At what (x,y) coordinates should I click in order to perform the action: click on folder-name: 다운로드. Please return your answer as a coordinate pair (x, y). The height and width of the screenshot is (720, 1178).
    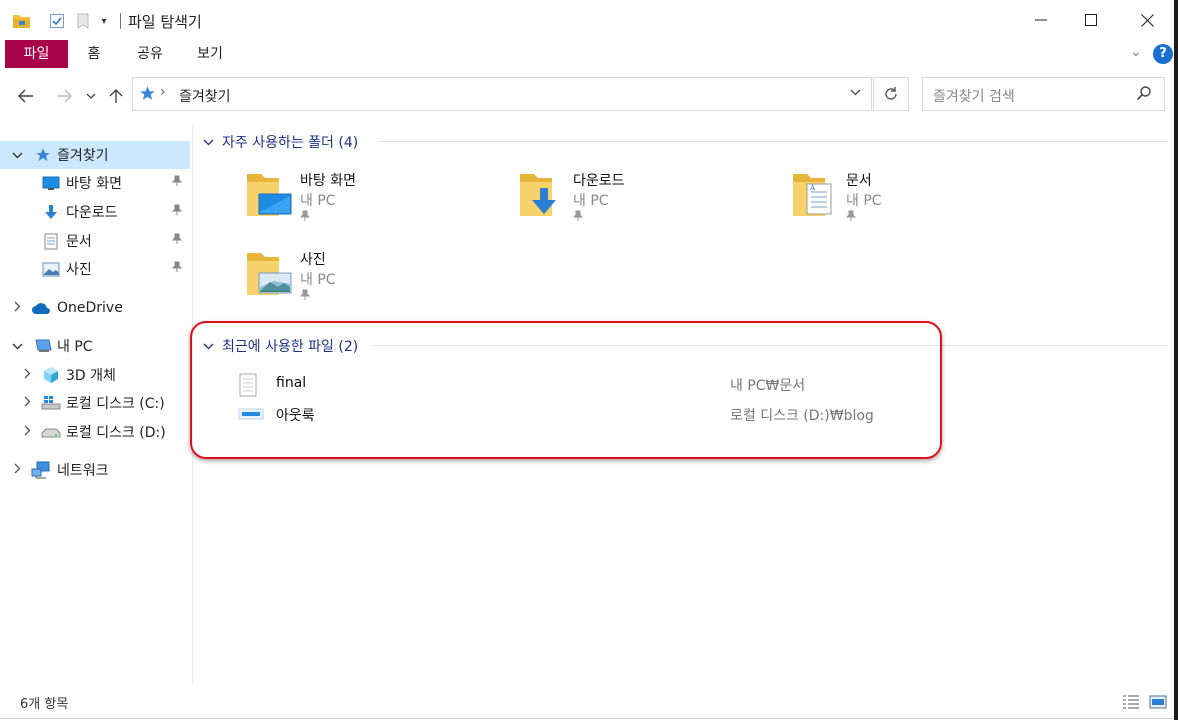
    Looking at the image, I should click on (599, 181).